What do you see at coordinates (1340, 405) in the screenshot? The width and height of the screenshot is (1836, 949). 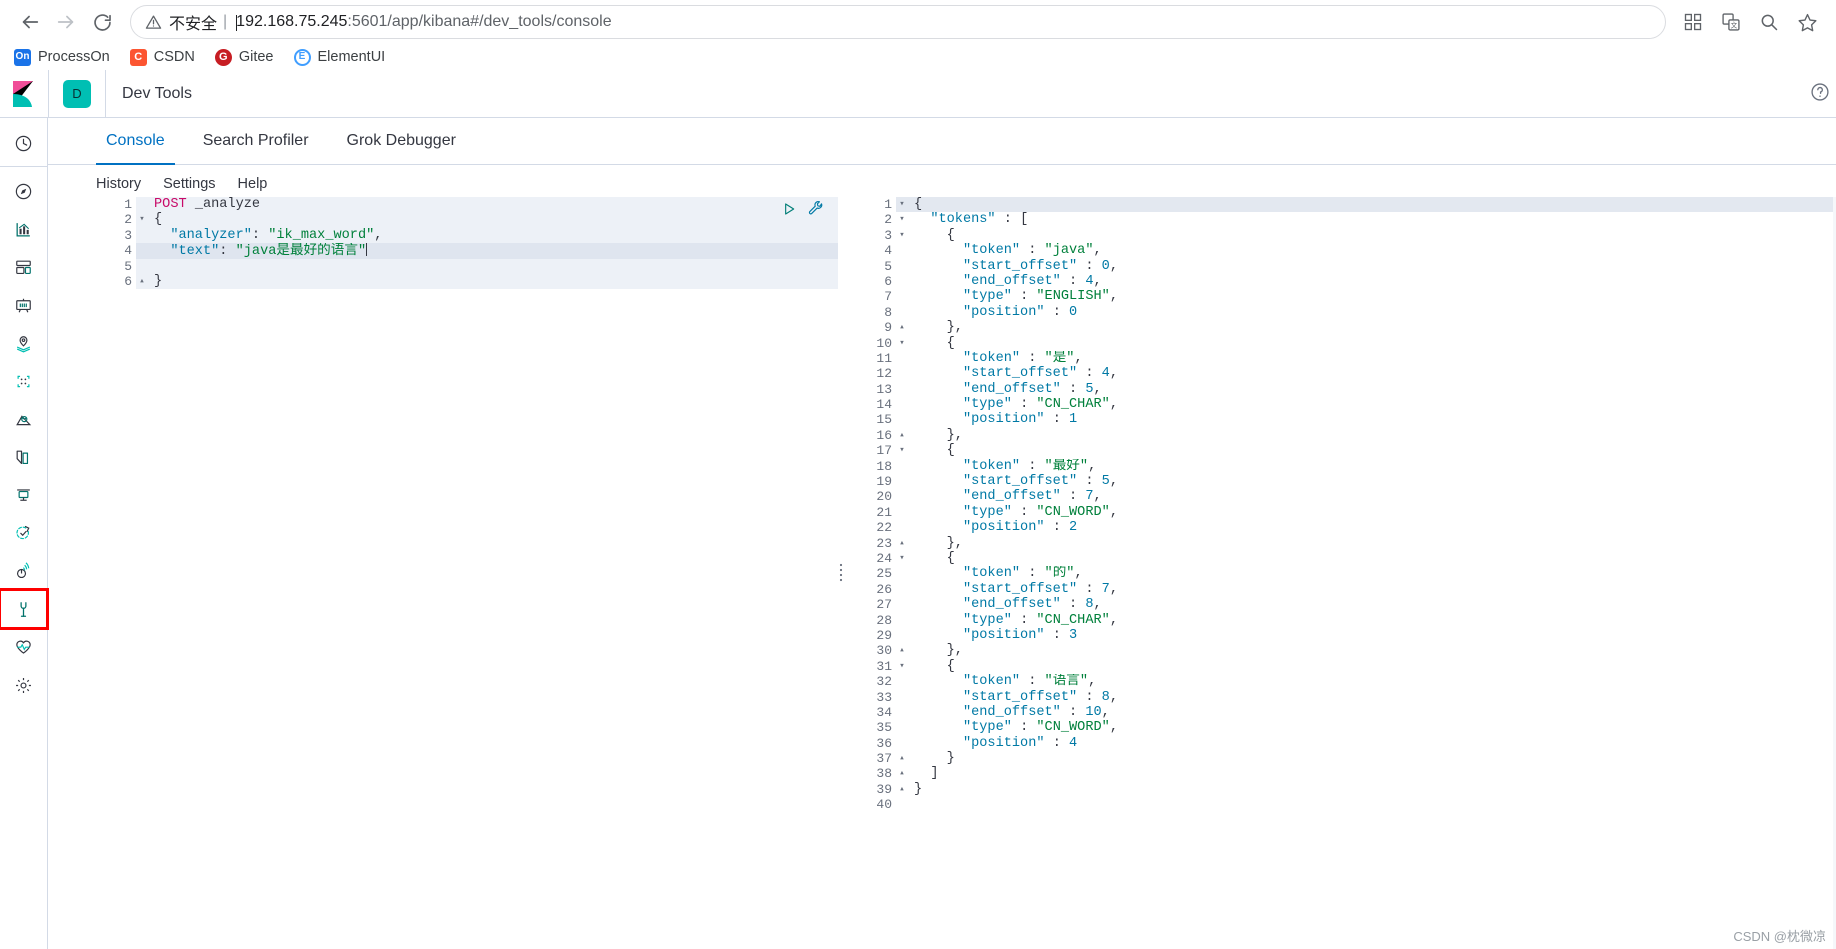 I see `editor-line: 14 "type" : "CN_CHAR",` at bounding box center [1340, 405].